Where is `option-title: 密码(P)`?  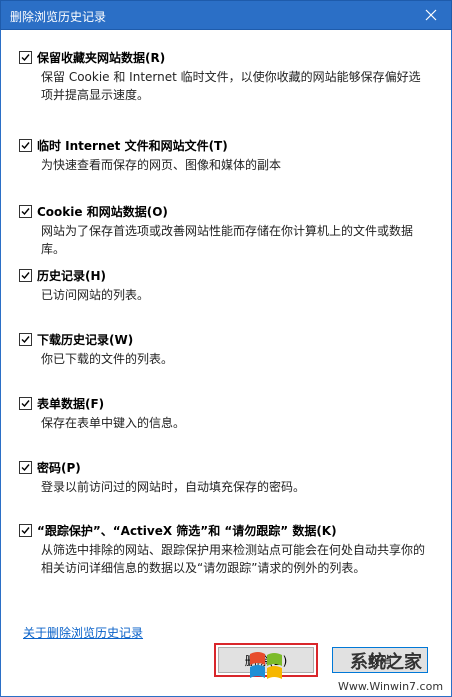 option-title: 密码(P) is located at coordinates (59, 467).